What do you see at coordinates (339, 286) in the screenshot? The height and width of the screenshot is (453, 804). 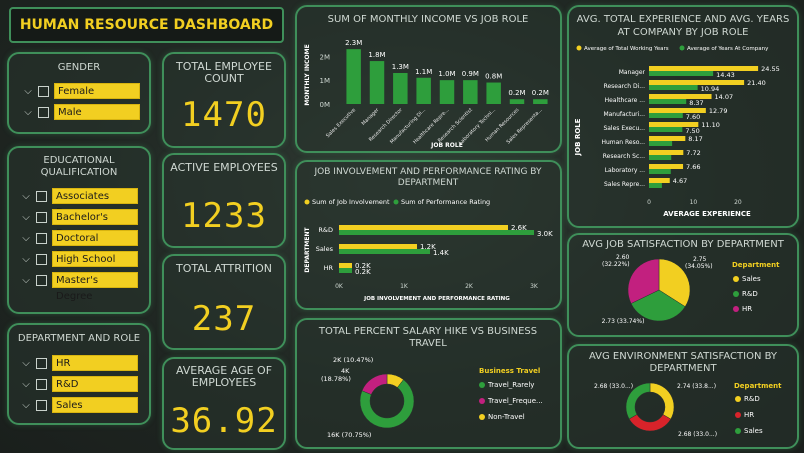 I see `x-tick-label: 0K` at bounding box center [339, 286].